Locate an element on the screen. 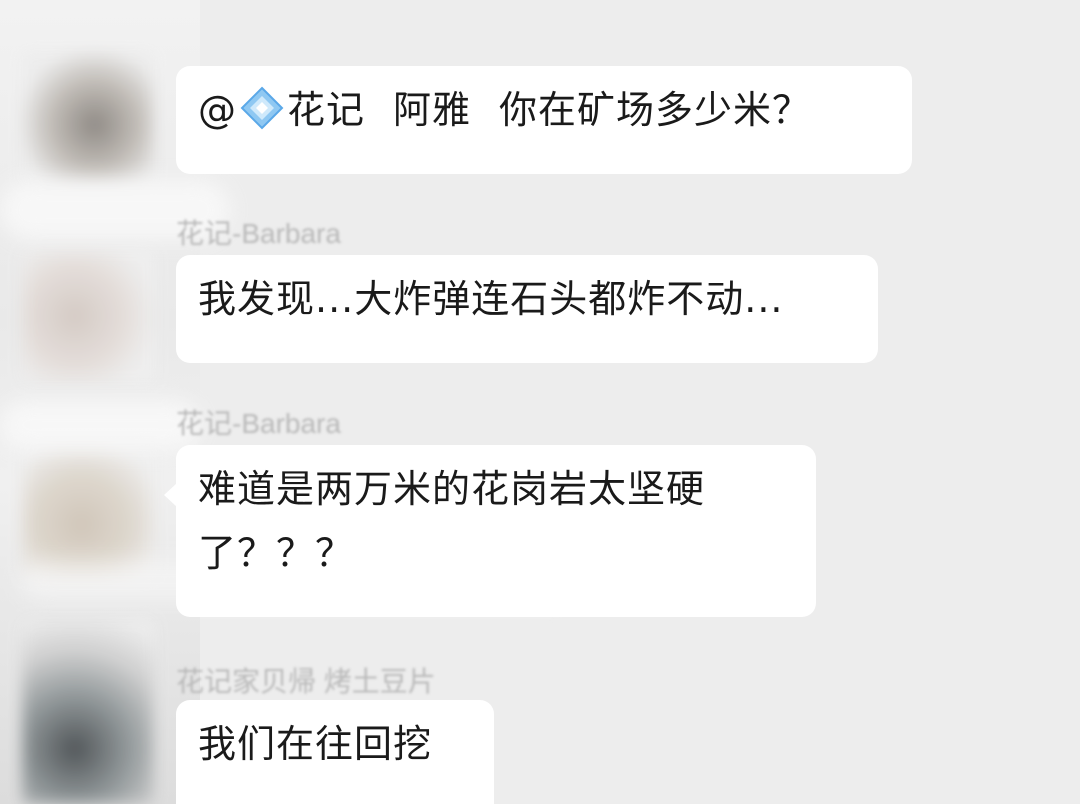 The width and height of the screenshot is (1080, 804). message-text: 我们在往回挖 is located at coordinates (315, 744).